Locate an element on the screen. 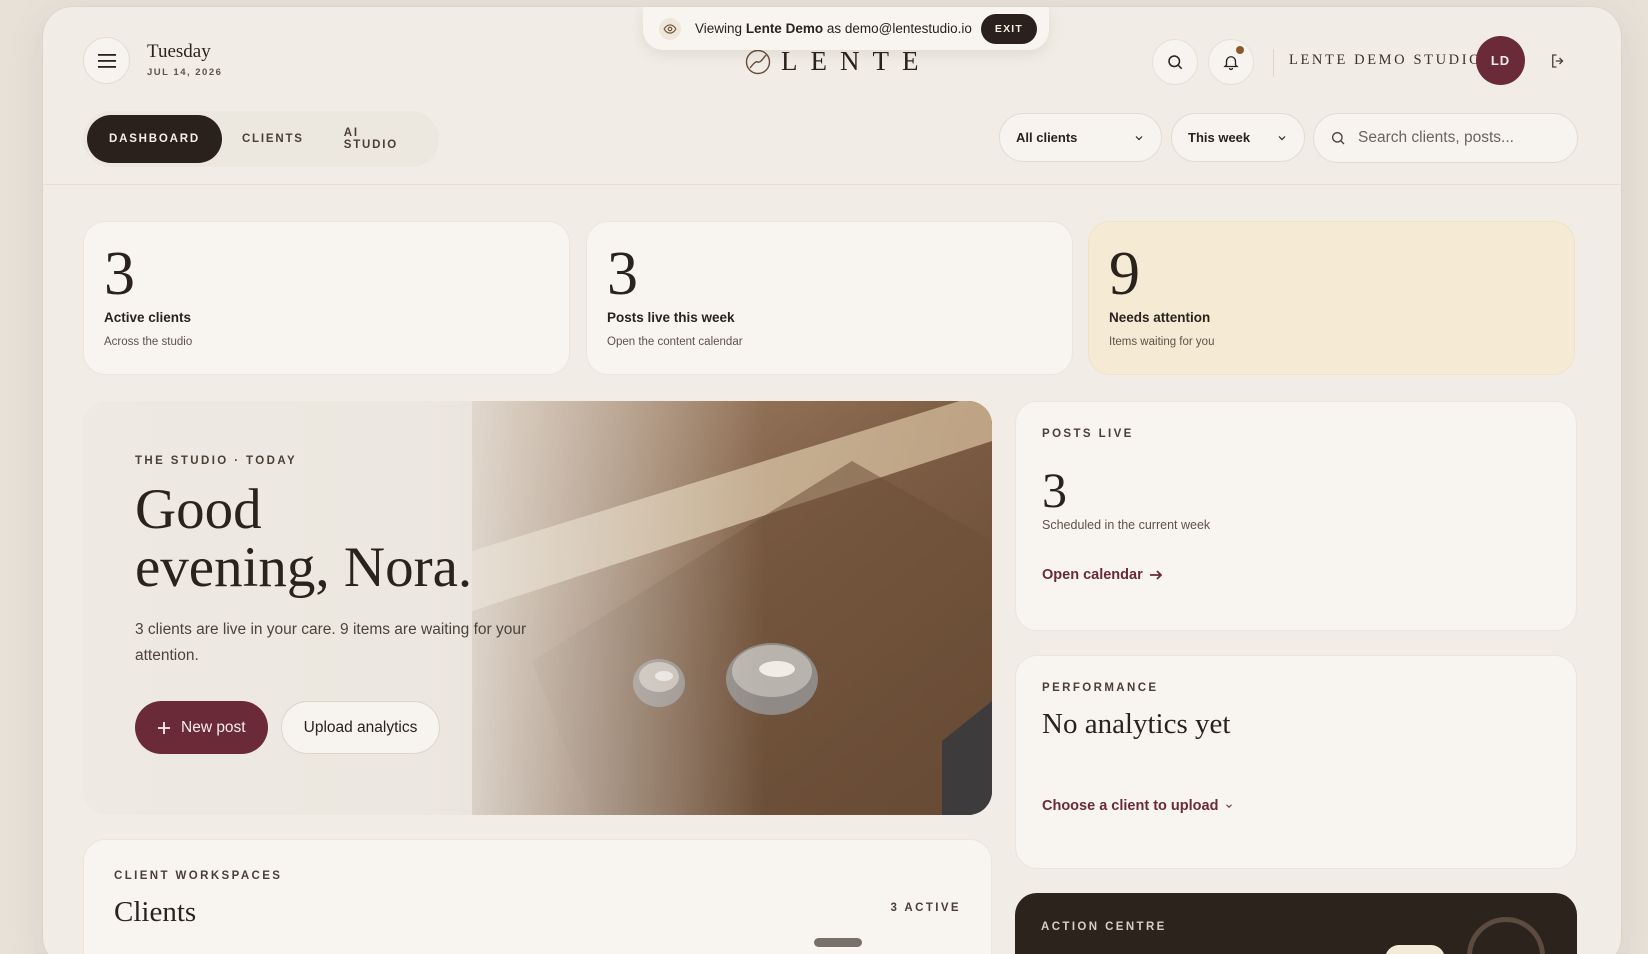 The width and height of the screenshot is (1648, 954). search-bar is located at coordinates (1445, 138).